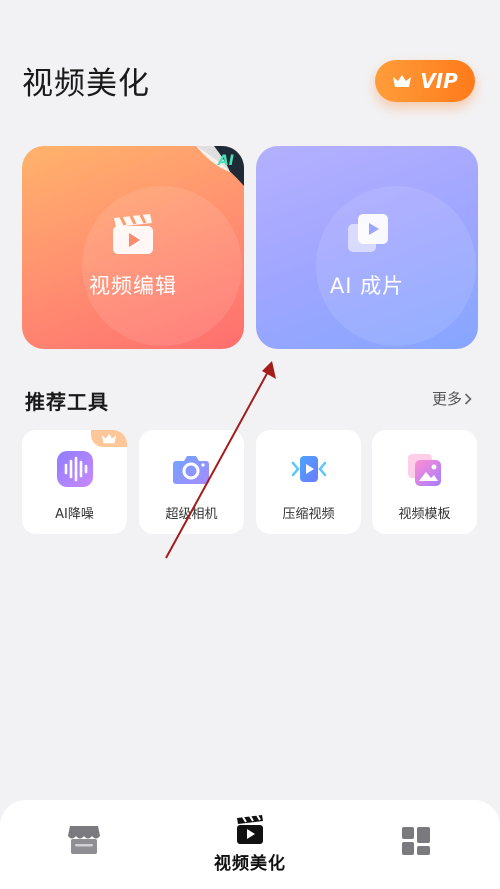  What do you see at coordinates (308, 514) in the screenshot?
I see `tool-label: 压缩视频` at bounding box center [308, 514].